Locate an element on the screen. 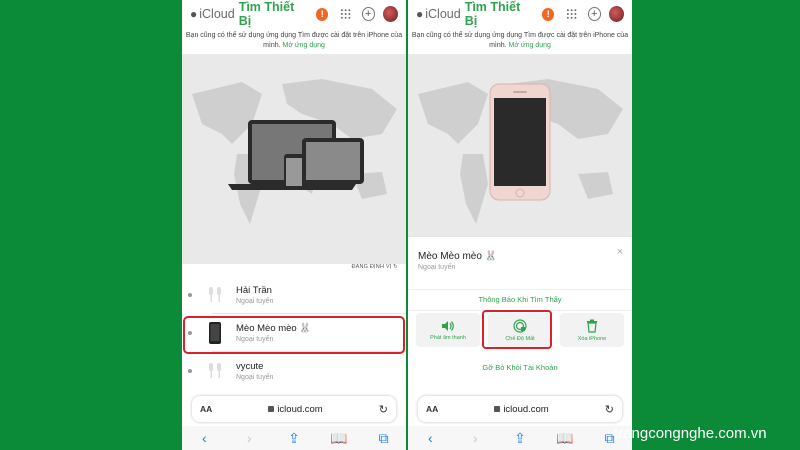 Image resolution: width=800 pixels, height=450 pixels. speaker-icon is located at coordinates (448, 325).